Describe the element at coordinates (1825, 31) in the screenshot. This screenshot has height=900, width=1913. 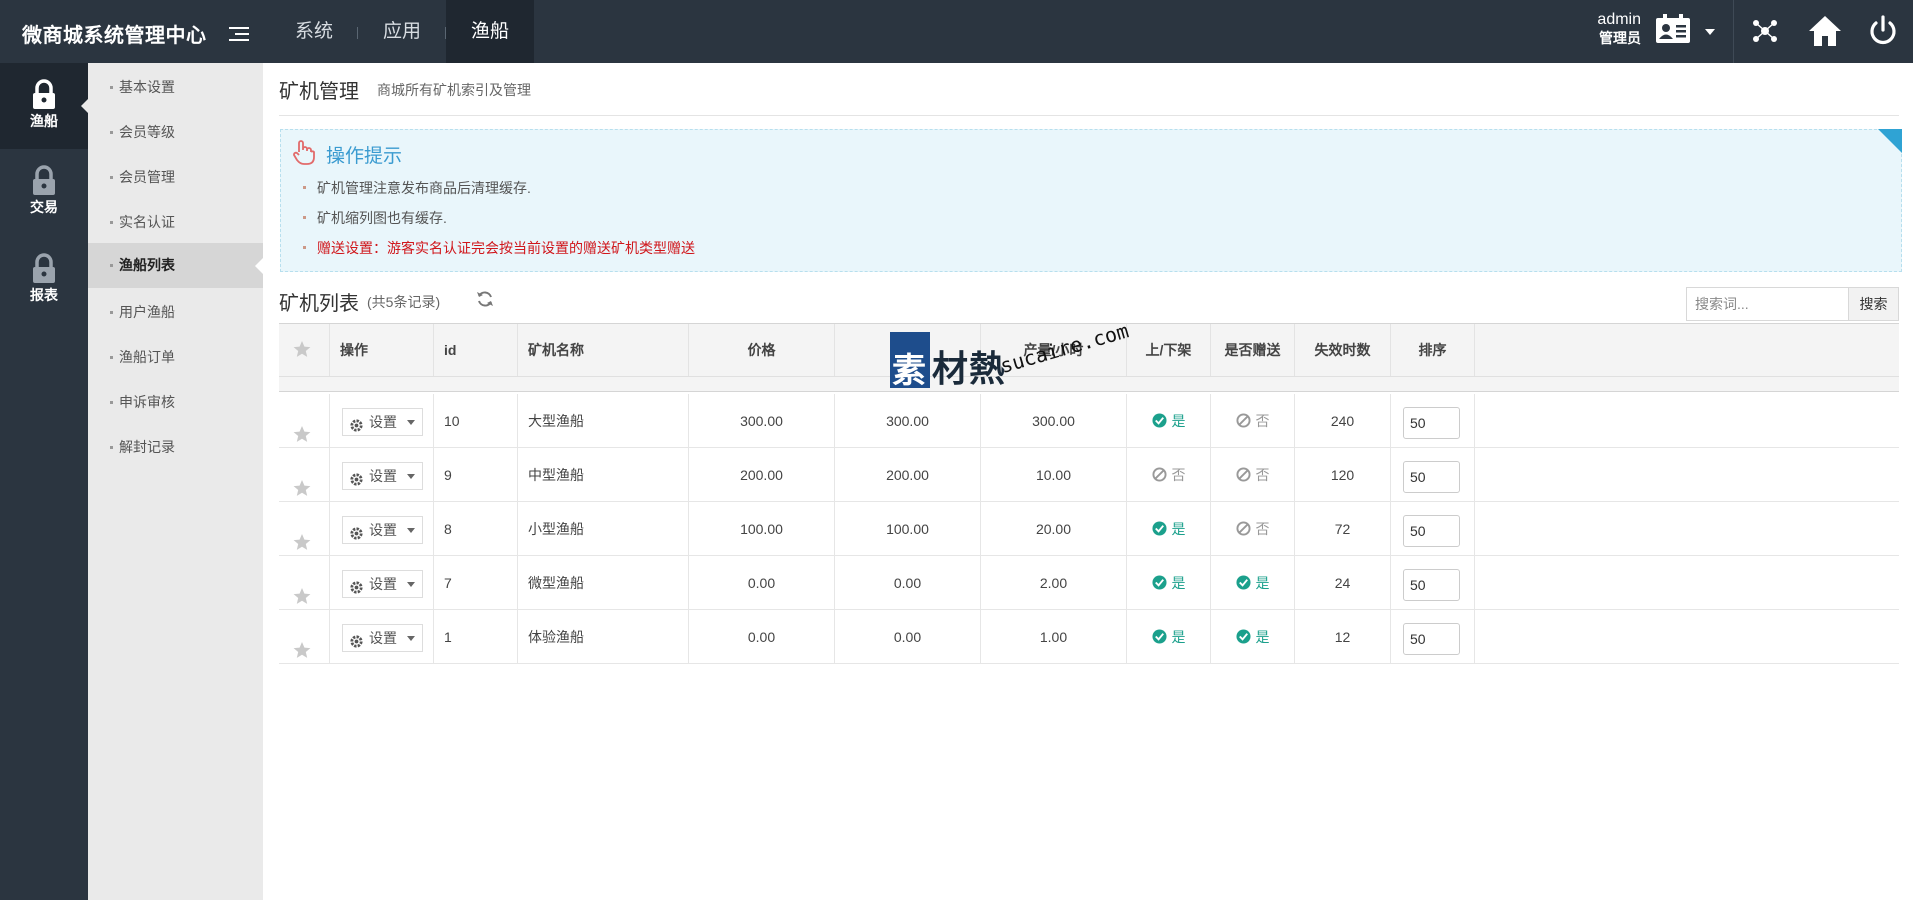
I see `home-icon` at that location.